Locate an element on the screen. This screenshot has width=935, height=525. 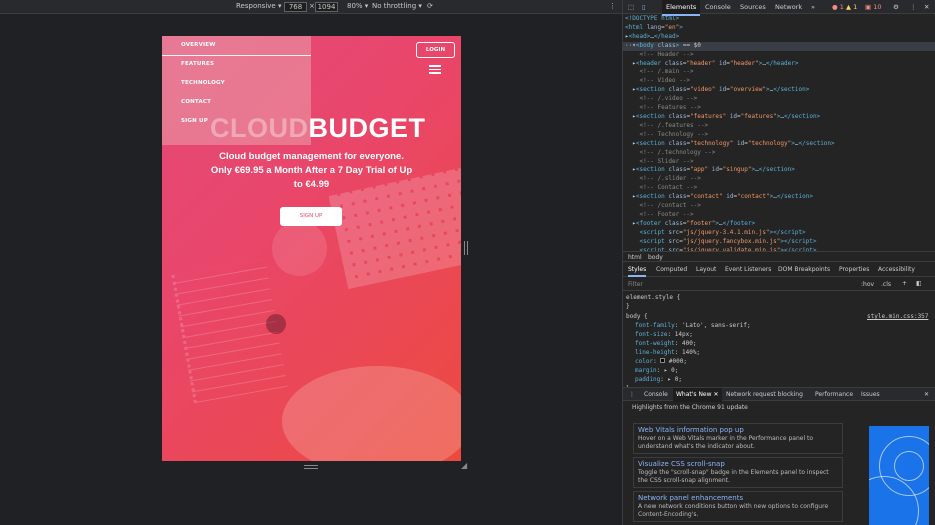
throttling-select: No throttling ▾ is located at coordinates (397, 6).